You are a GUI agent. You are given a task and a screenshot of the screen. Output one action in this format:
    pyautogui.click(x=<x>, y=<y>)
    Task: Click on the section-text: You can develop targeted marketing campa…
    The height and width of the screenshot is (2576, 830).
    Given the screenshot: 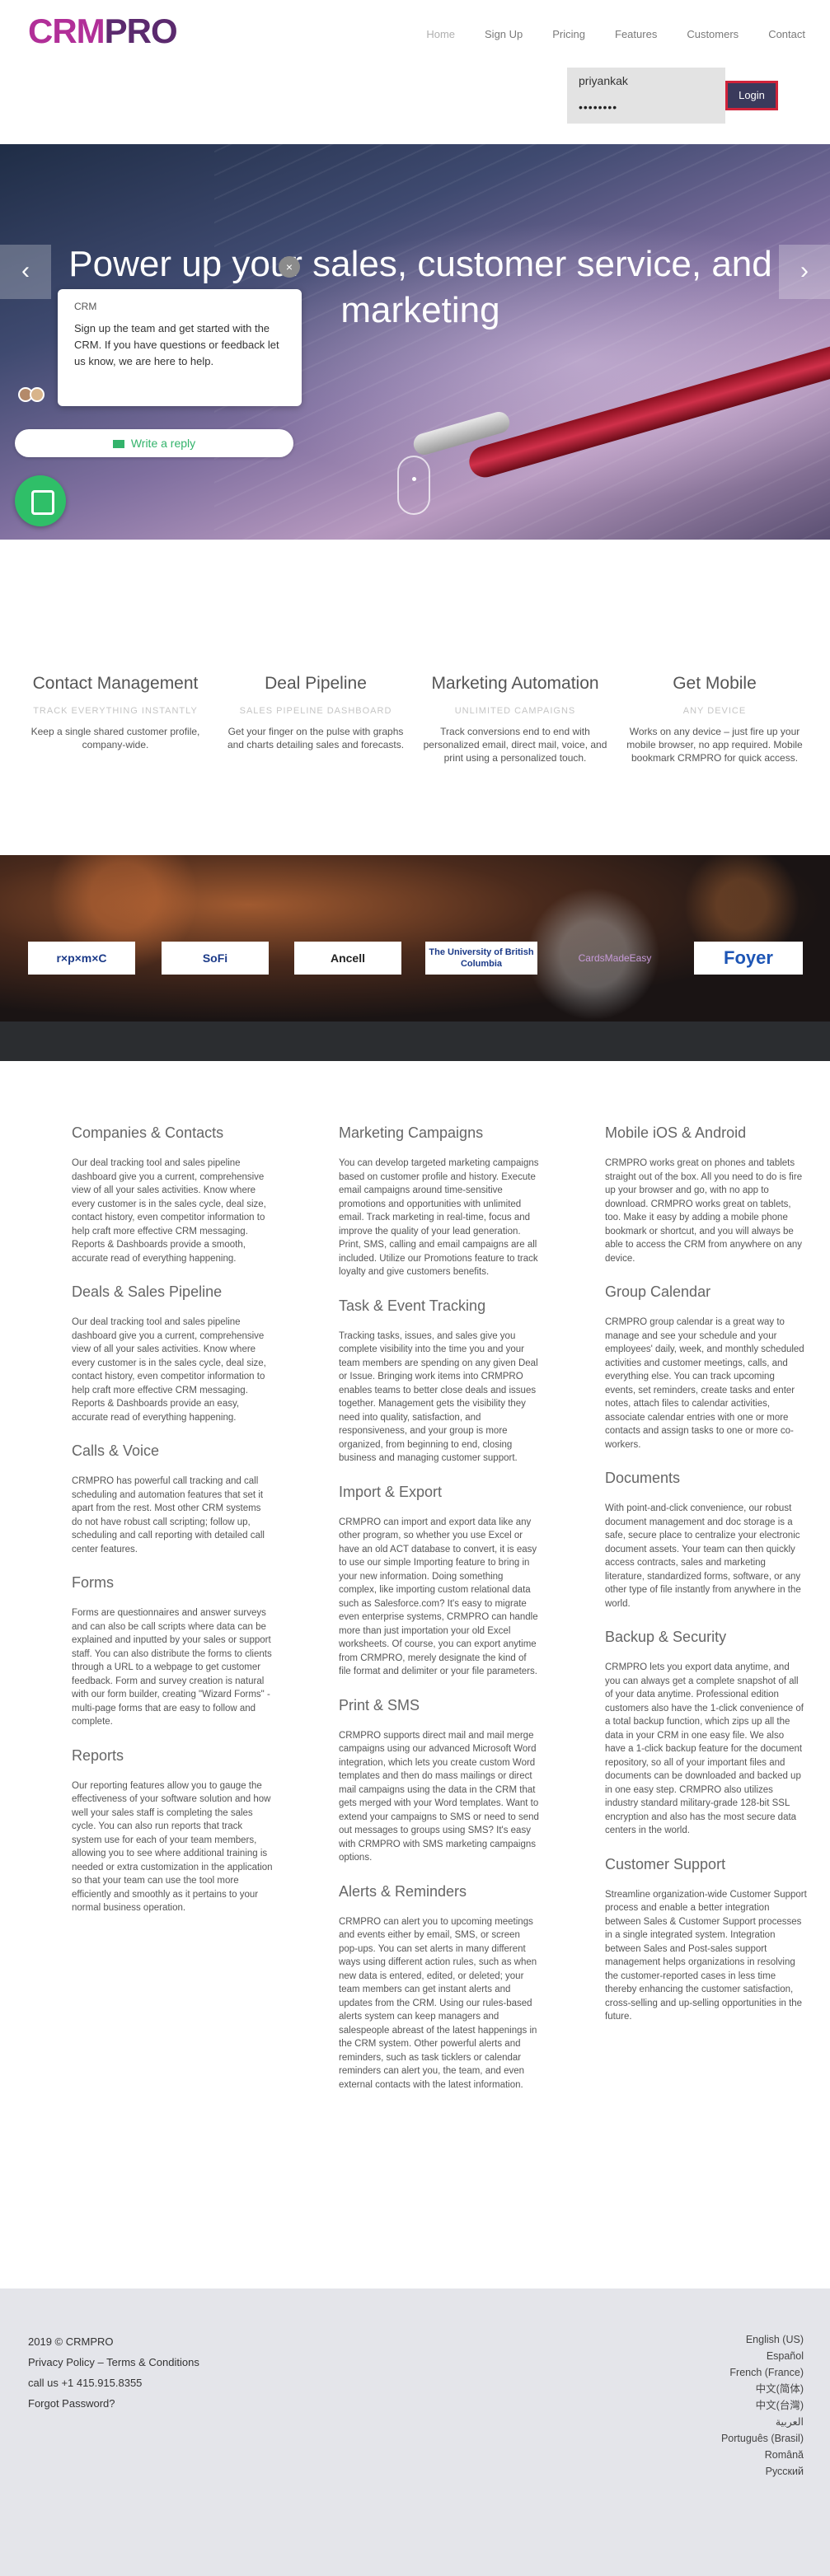 What is the action you would take?
    pyautogui.click(x=439, y=1217)
    